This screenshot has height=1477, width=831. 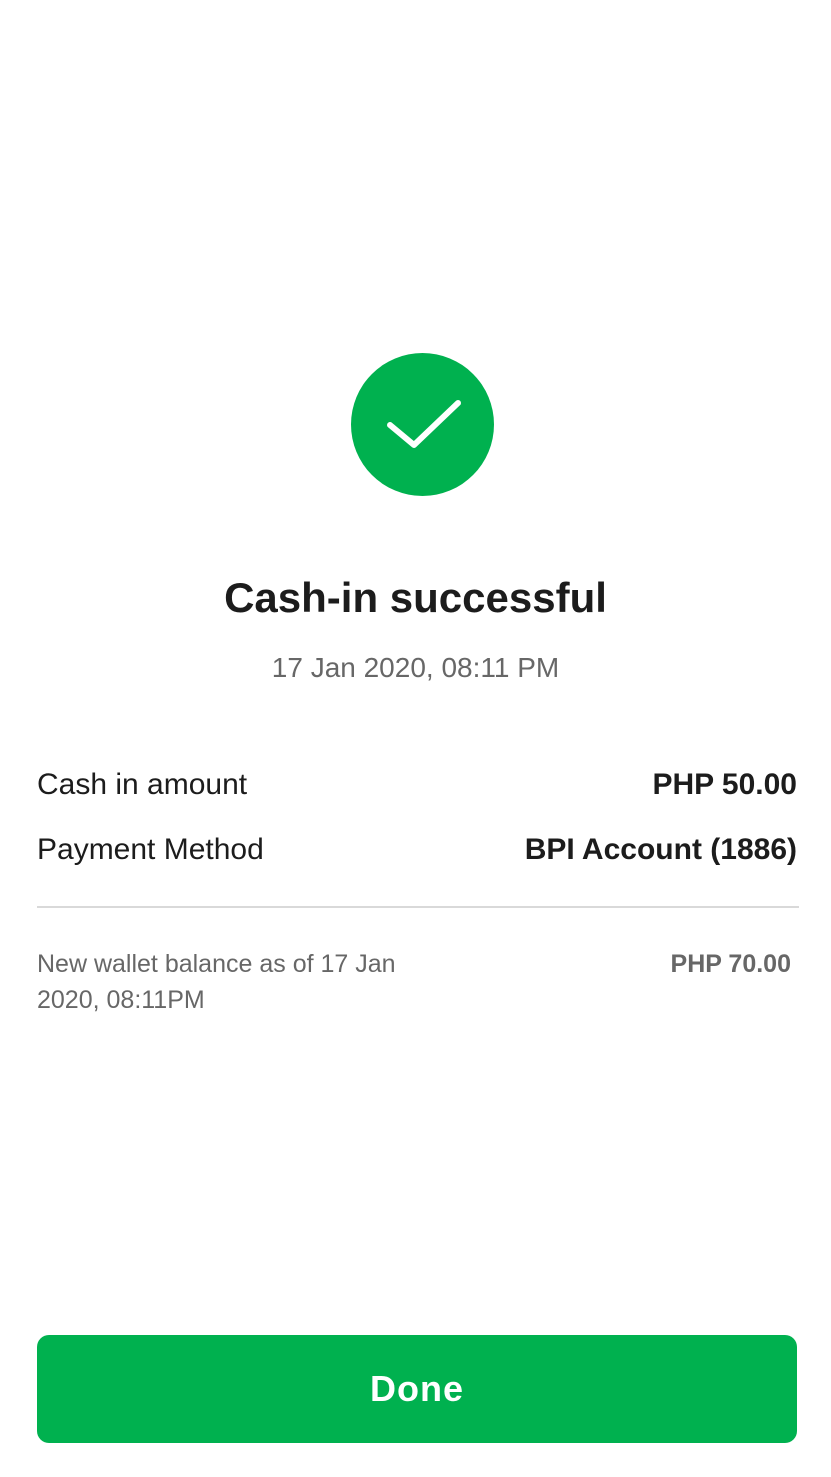 What do you see at coordinates (417, 850) in the screenshot?
I see `payment-method-row: Payment Method BPI Account (1886)` at bounding box center [417, 850].